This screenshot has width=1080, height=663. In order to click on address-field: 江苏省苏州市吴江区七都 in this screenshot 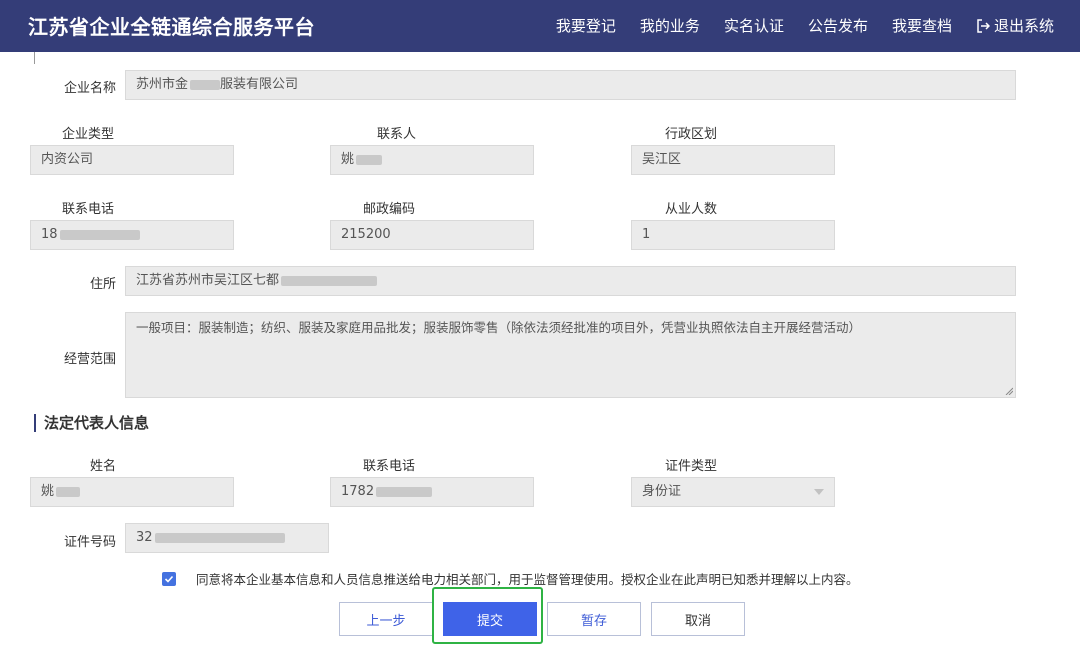, I will do `click(570, 281)`.